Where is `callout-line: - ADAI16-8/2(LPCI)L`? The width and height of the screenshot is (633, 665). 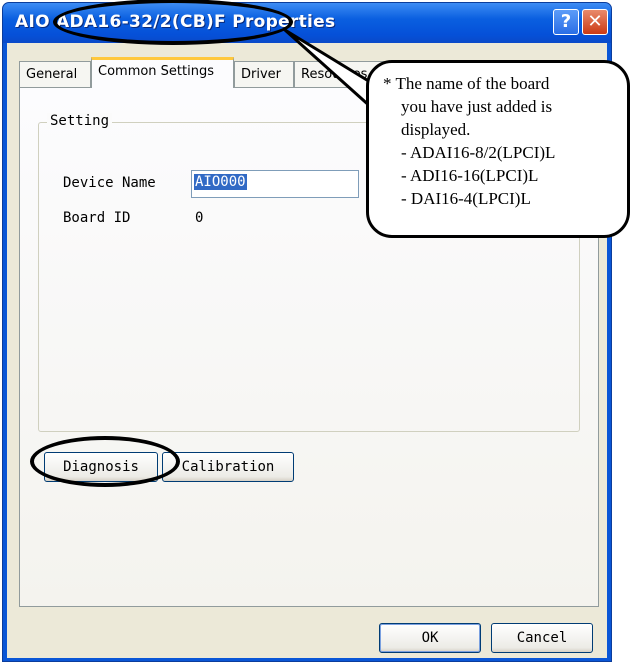
callout-line: - ADAI16-8/2(LPCI)L is located at coordinates (478, 152).